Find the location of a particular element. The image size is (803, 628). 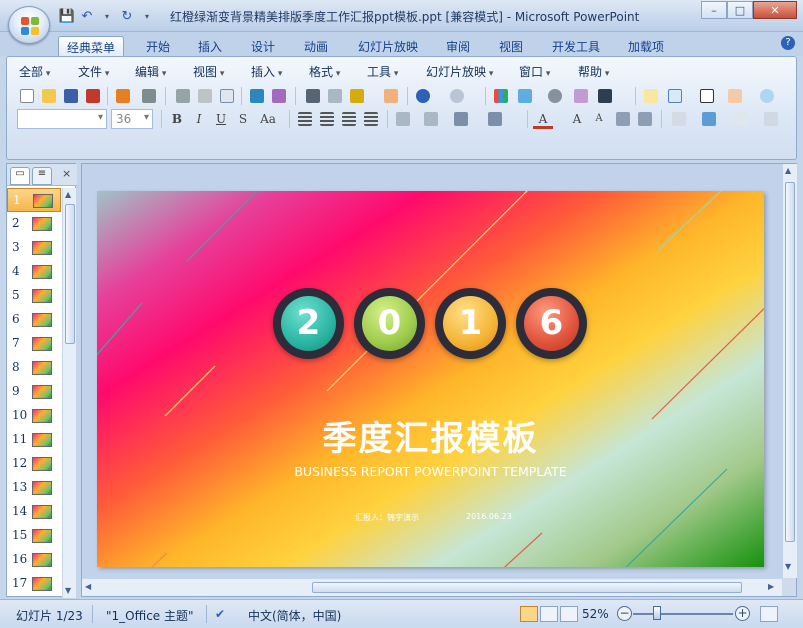

help-icon: ? is located at coordinates (788, 43).